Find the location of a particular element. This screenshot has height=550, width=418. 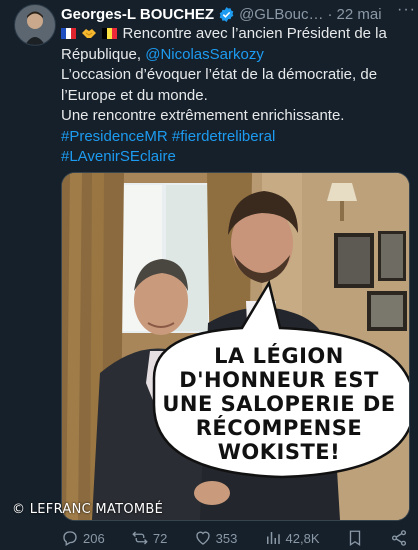

tweet-line-2: République, is located at coordinates (103, 54).